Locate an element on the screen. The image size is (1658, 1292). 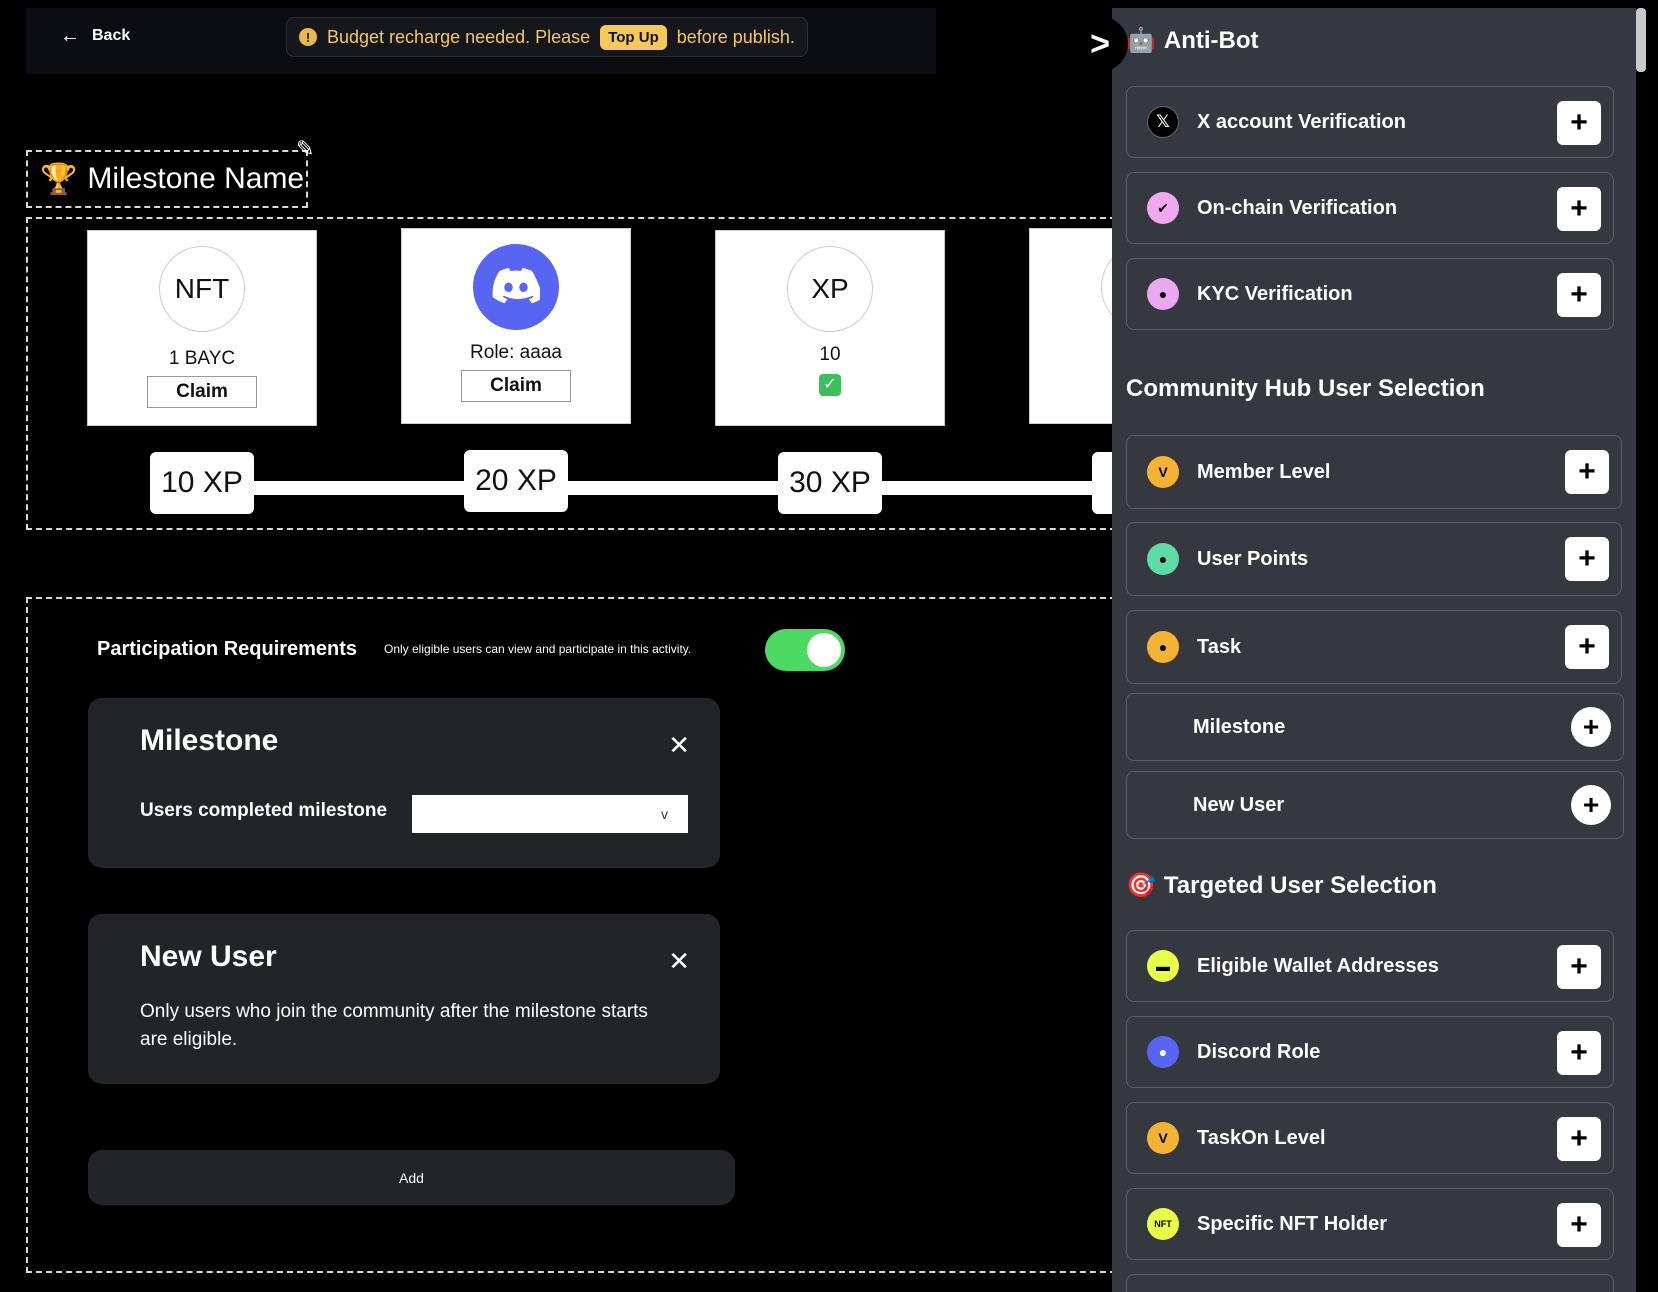
nft-badge: NFT is located at coordinates (202, 289).